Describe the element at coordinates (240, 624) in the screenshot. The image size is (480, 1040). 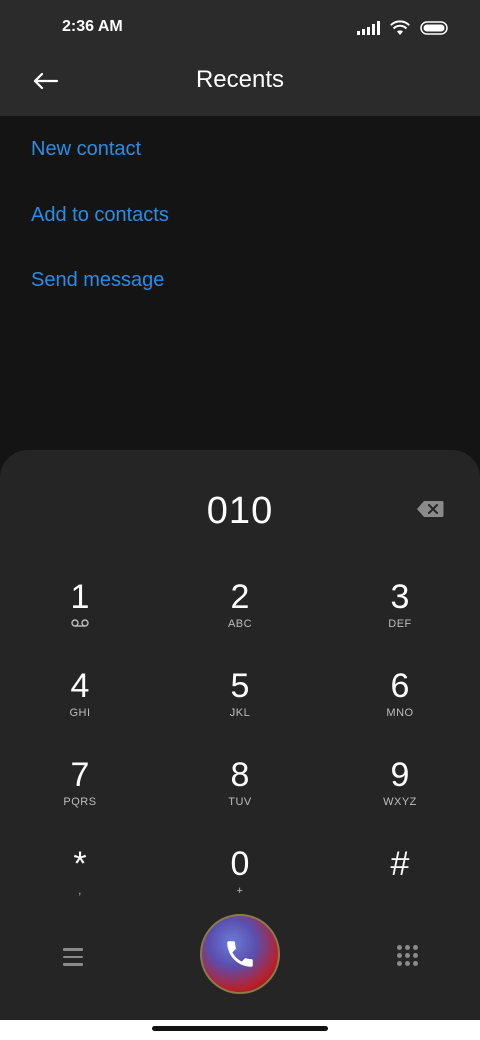
I see `key-letters: ABC` at that location.